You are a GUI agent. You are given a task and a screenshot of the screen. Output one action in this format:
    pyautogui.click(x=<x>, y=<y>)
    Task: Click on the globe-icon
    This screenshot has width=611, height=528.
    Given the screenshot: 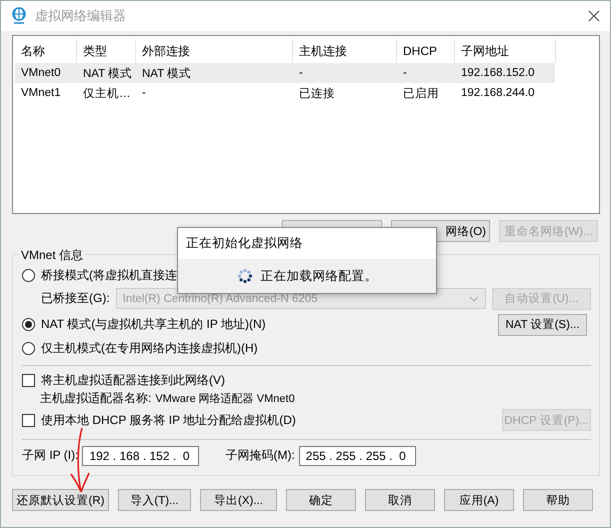 What is the action you would take?
    pyautogui.click(x=19, y=16)
    